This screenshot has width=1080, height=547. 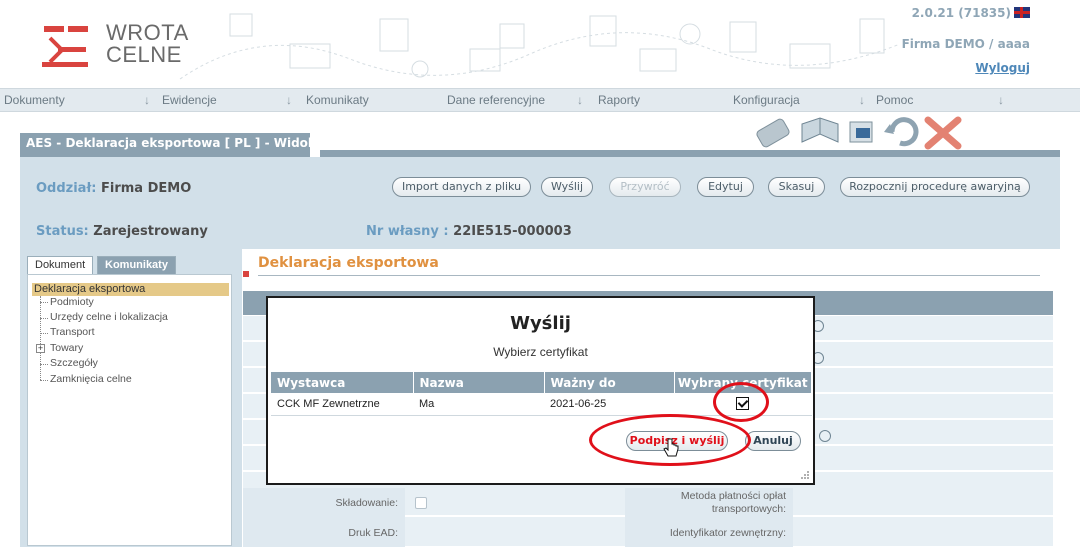 What do you see at coordinates (34, 100) in the screenshot?
I see `menu-label: Dokumenty` at bounding box center [34, 100].